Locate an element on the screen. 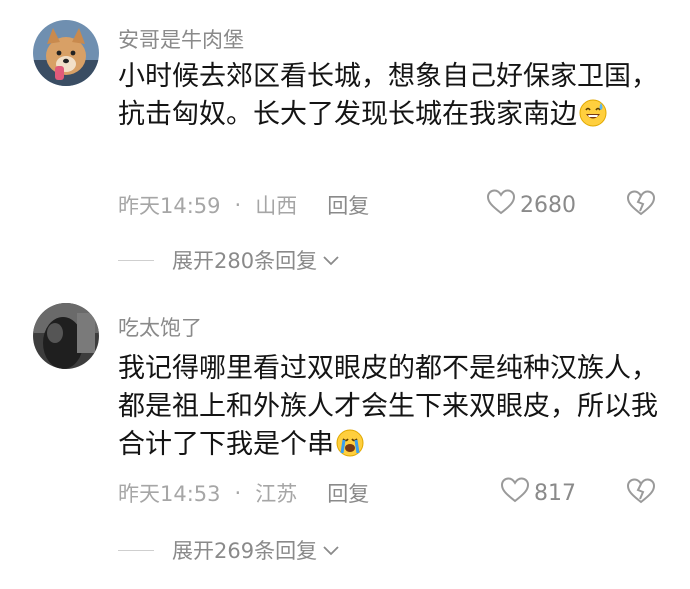 The height and width of the screenshot is (589, 690). comment-location: 江苏 is located at coordinates (276, 494).